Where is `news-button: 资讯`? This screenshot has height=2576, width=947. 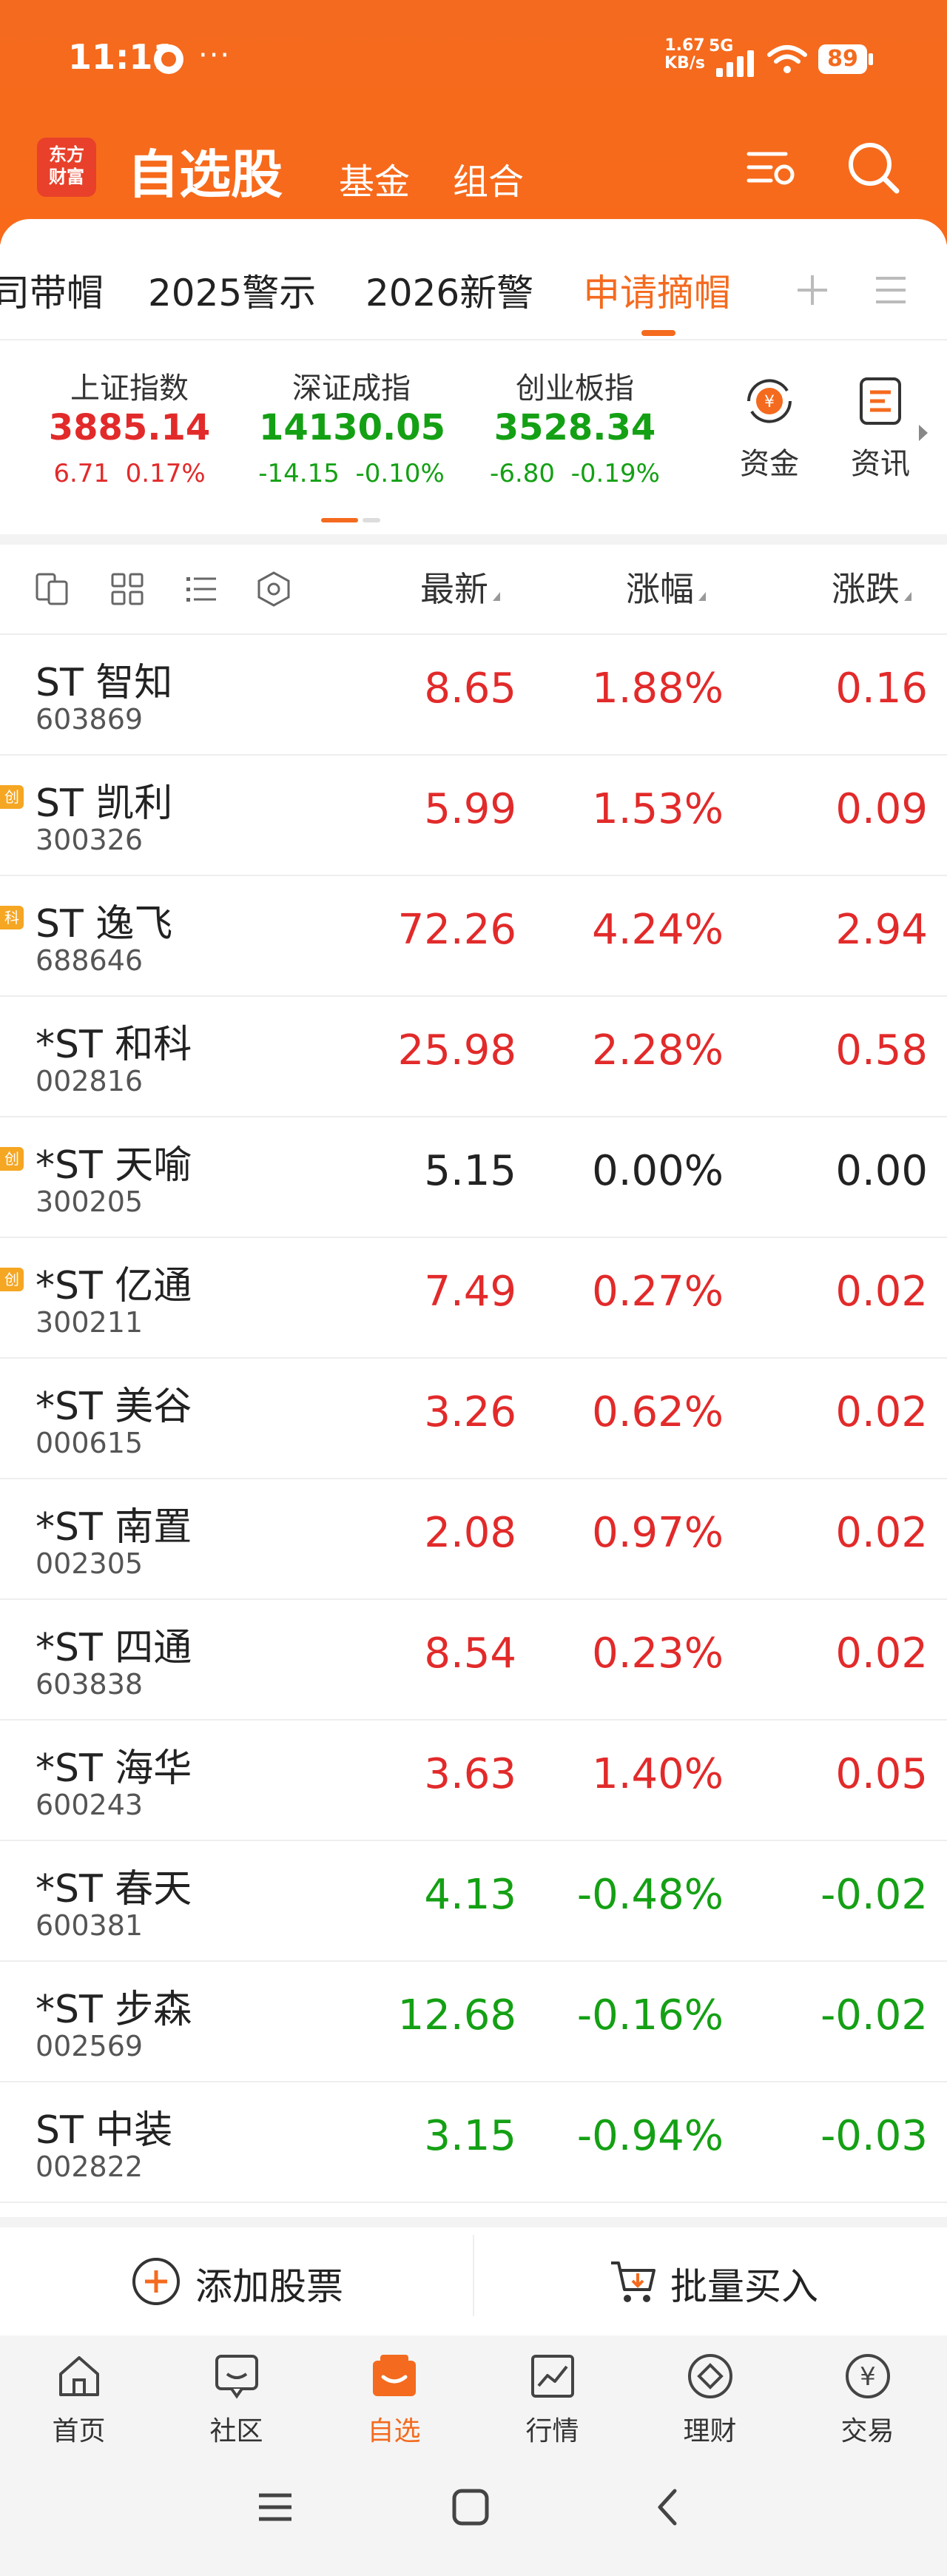 news-button: 资讯 is located at coordinates (880, 427).